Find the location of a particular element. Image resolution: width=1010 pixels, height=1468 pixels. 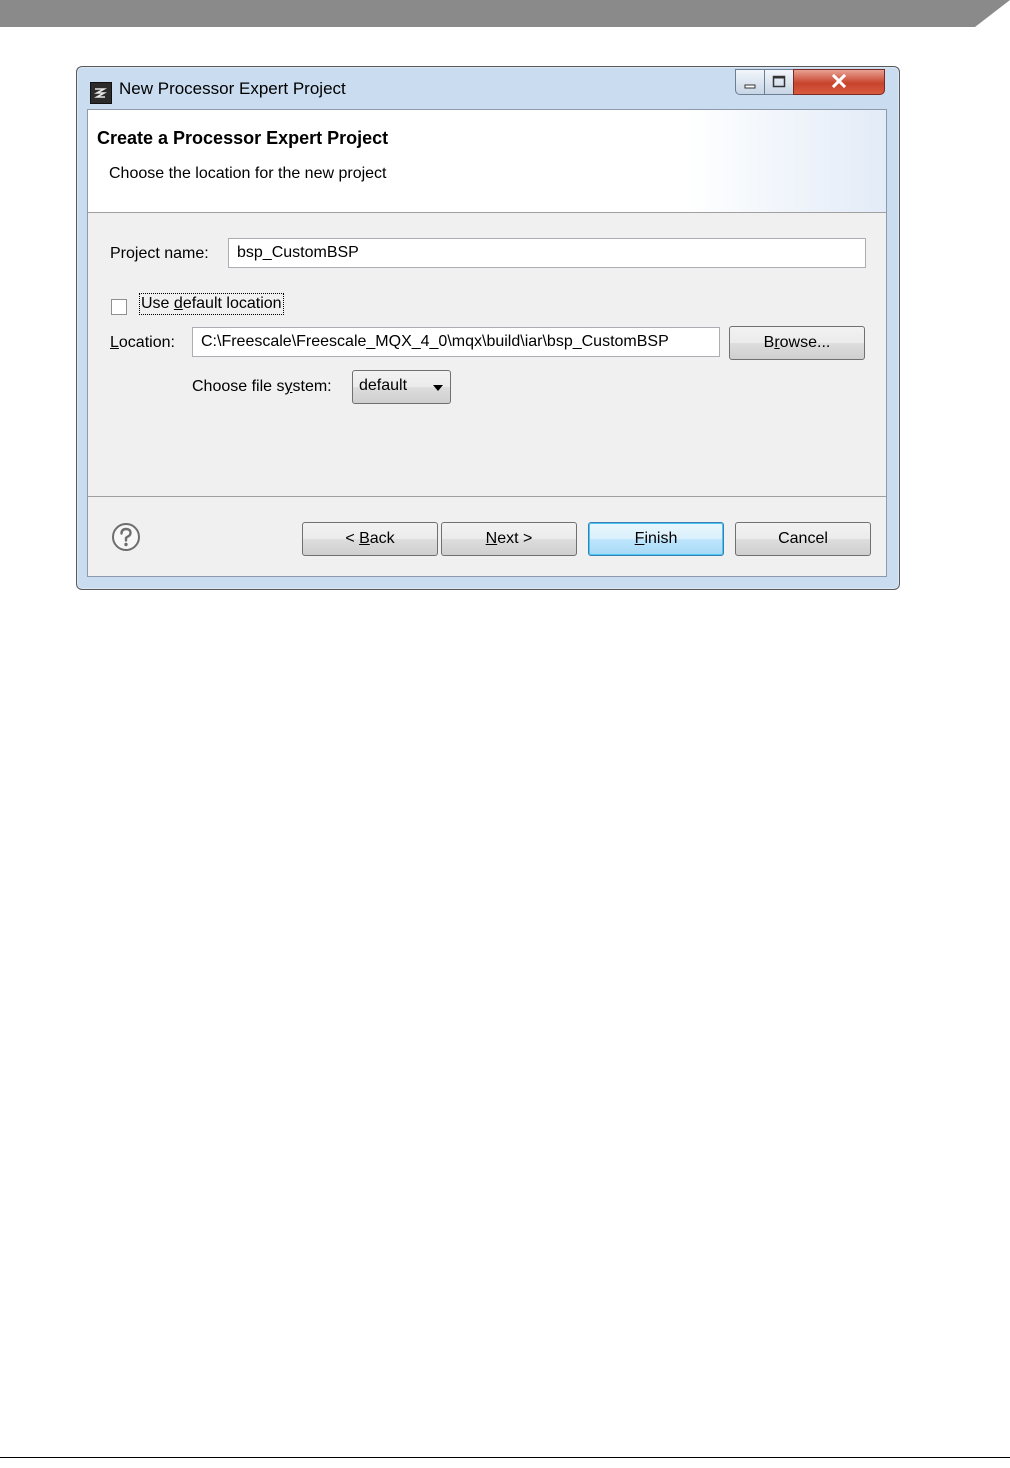

minimize-icon is located at coordinates (750, 86).